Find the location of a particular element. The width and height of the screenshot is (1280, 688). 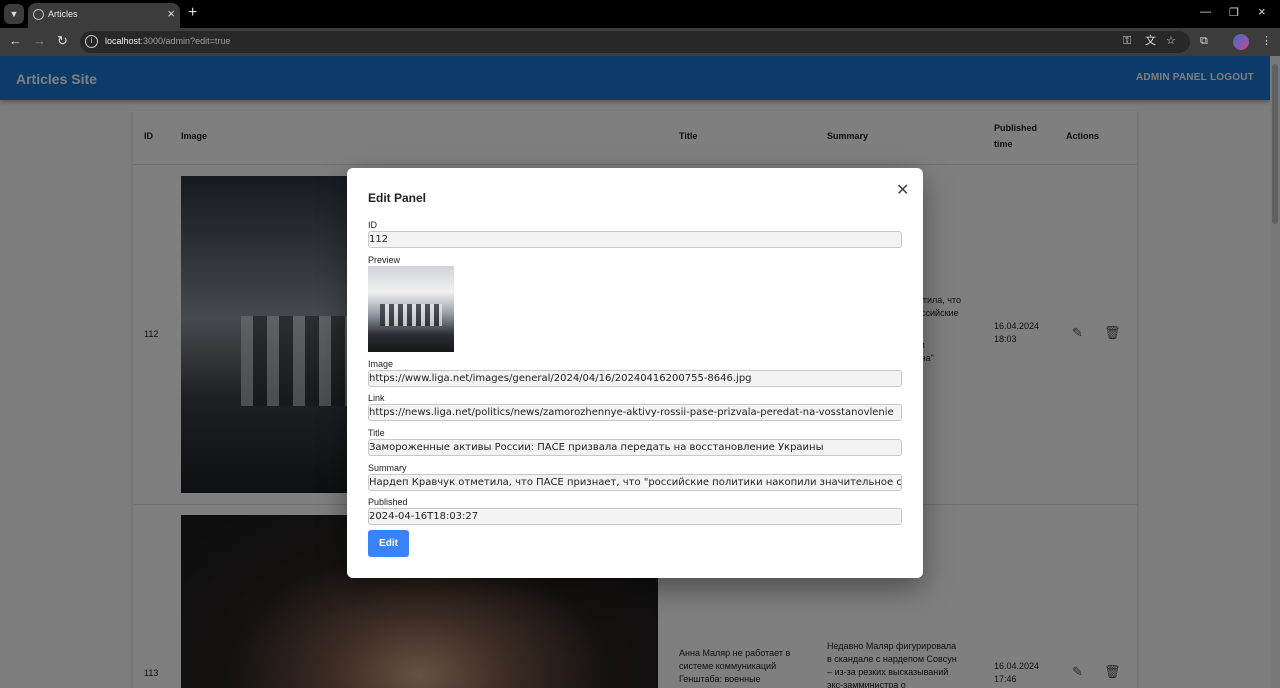

browser-tabstrip: ▼ Articles × + — ❐ × is located at coordinates (640, 14).